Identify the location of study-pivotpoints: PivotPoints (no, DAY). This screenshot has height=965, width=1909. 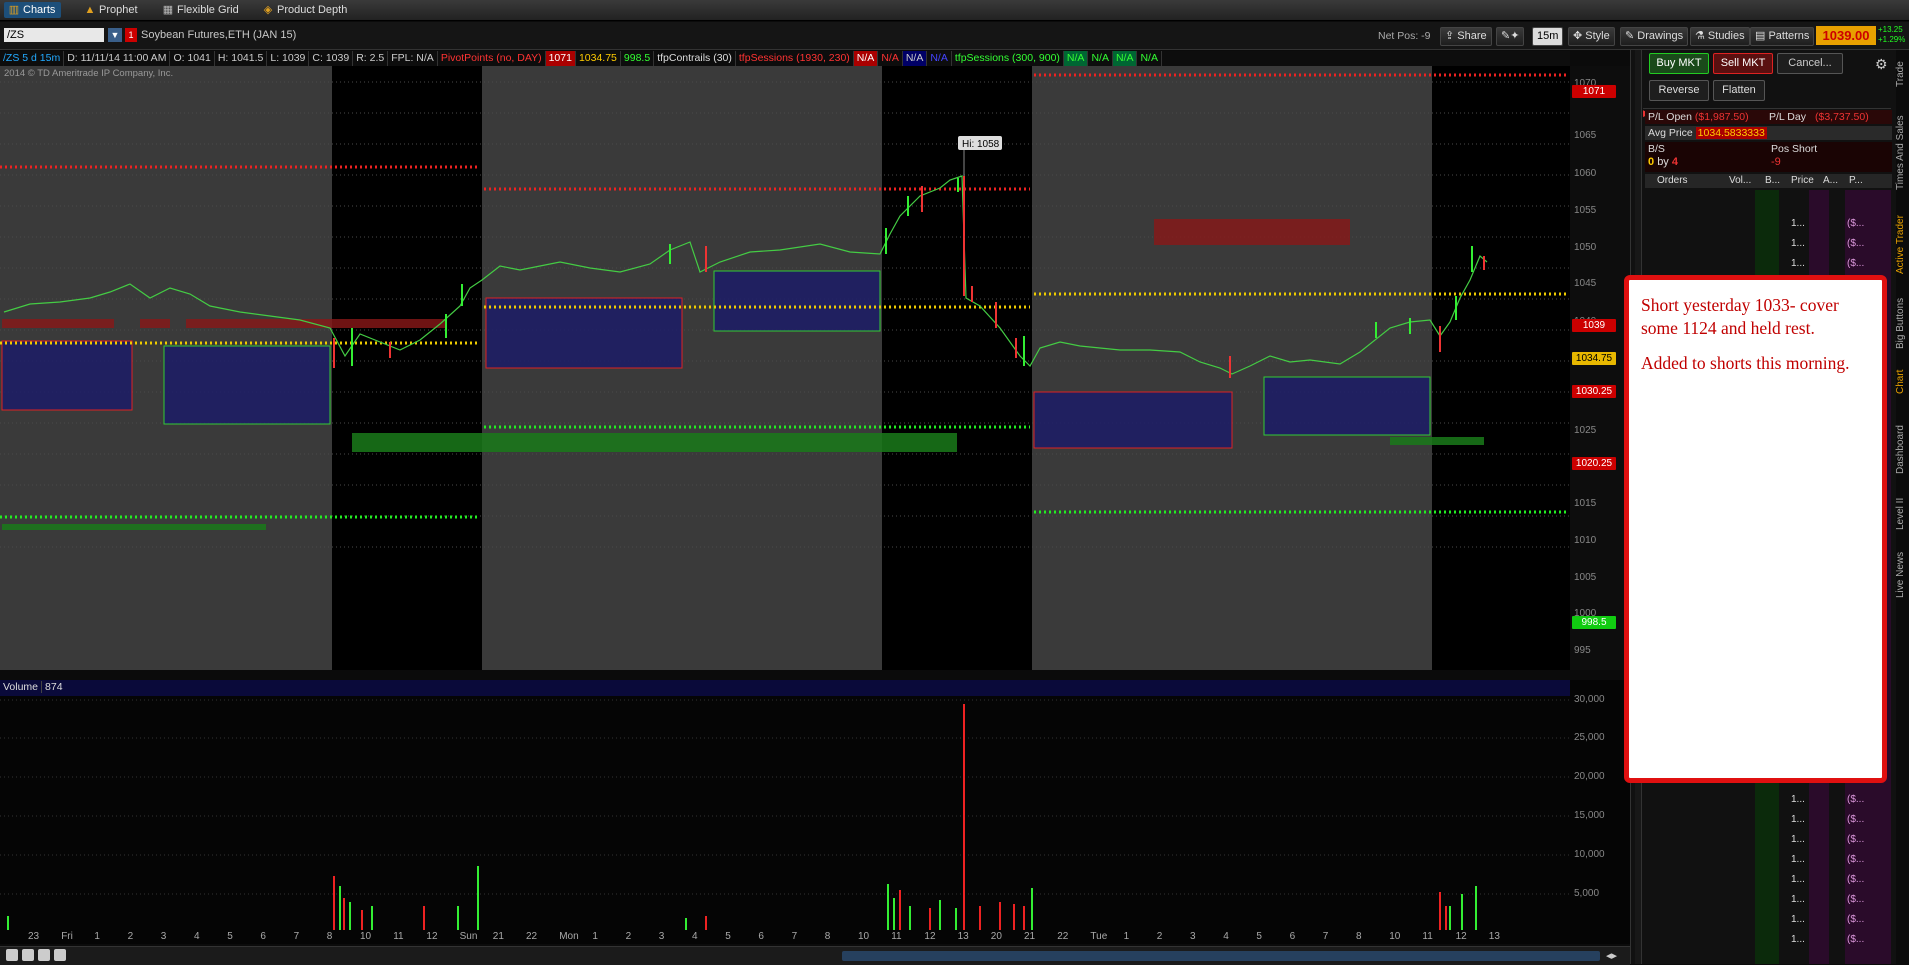
(492, 58).